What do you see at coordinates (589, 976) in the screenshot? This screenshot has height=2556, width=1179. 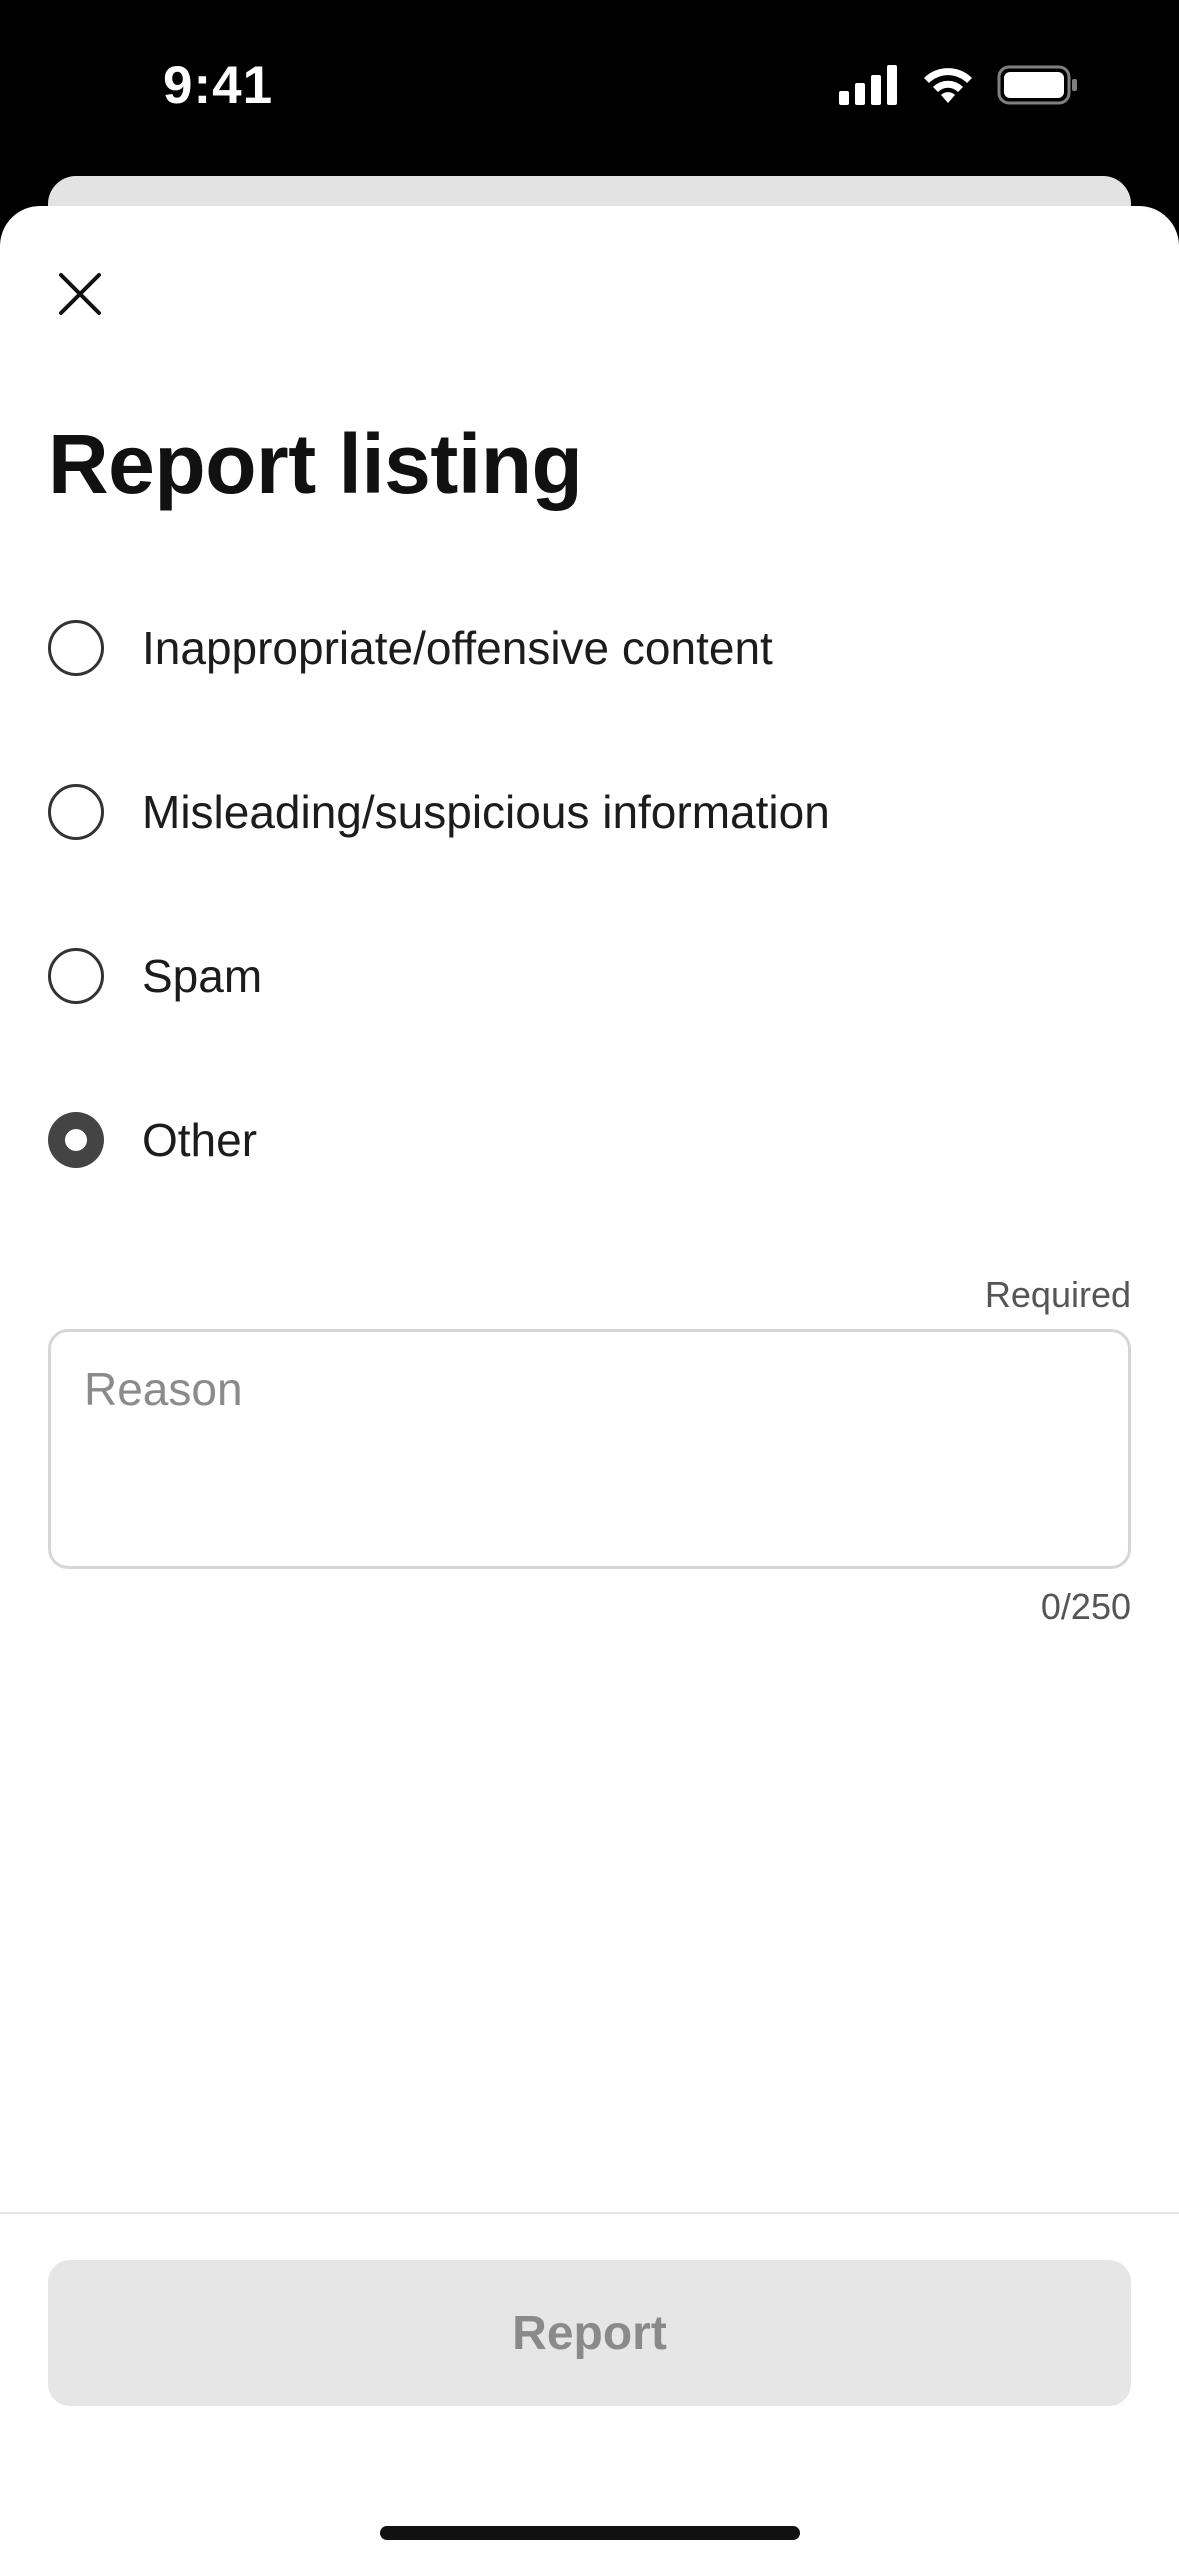 I see `option-spam: Spam` at bounding box center [589, 976].